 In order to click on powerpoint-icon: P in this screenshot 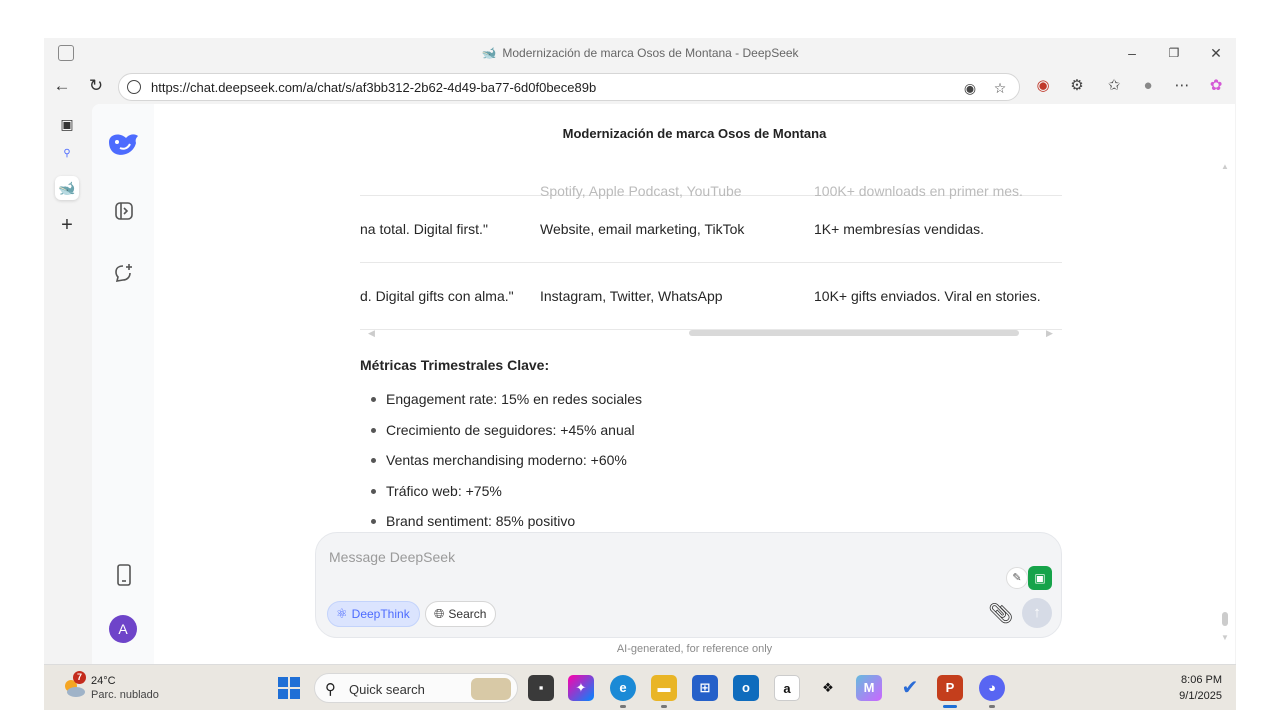, I will do `click(950, 691)`.